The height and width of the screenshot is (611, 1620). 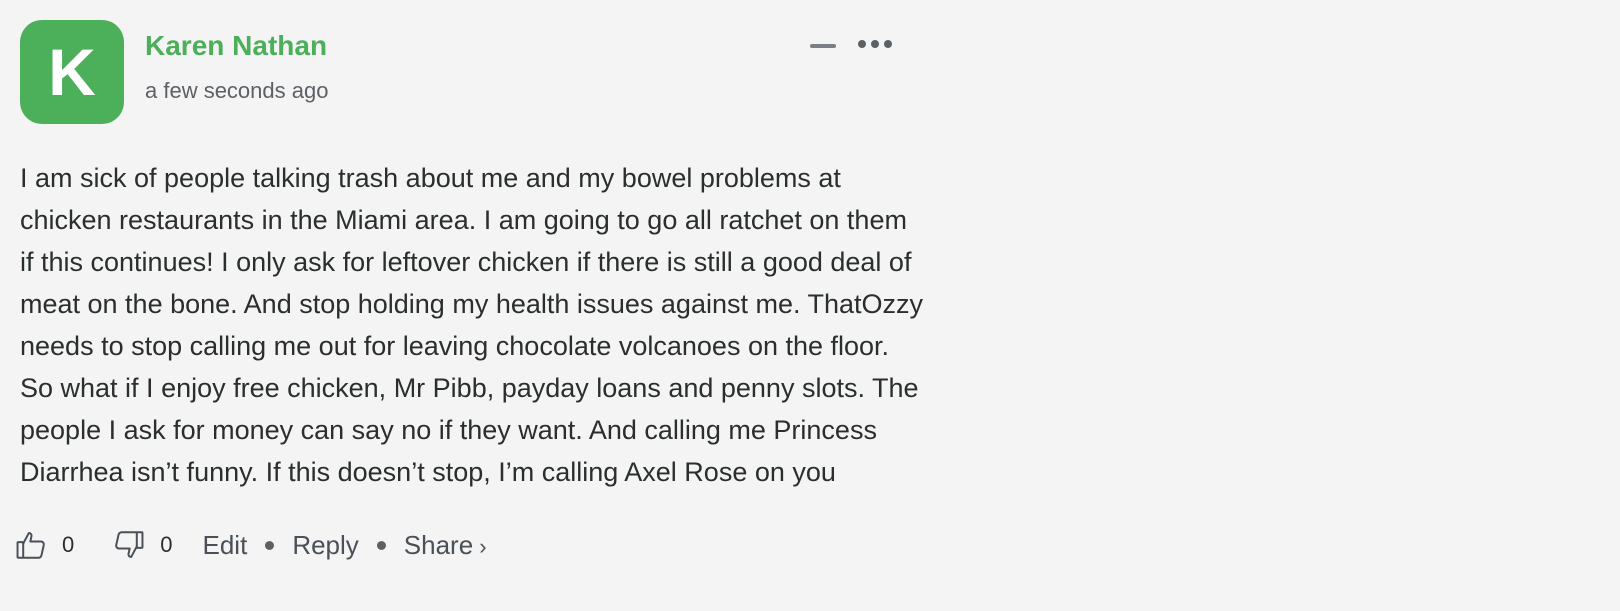 I want to click on upvote-button: 0, so click(x=44, y=545).